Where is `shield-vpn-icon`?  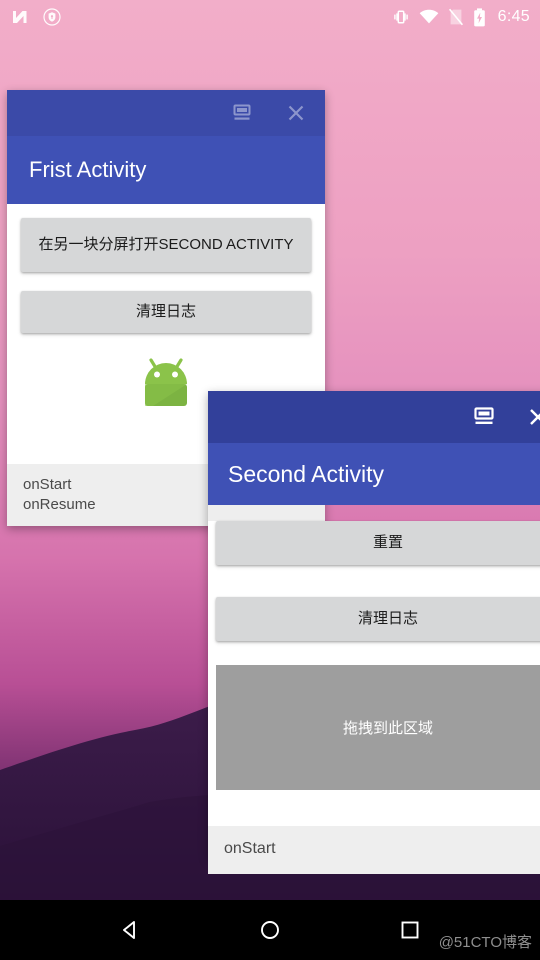 shield-vpn-icon is located at coordinates (52, 17).